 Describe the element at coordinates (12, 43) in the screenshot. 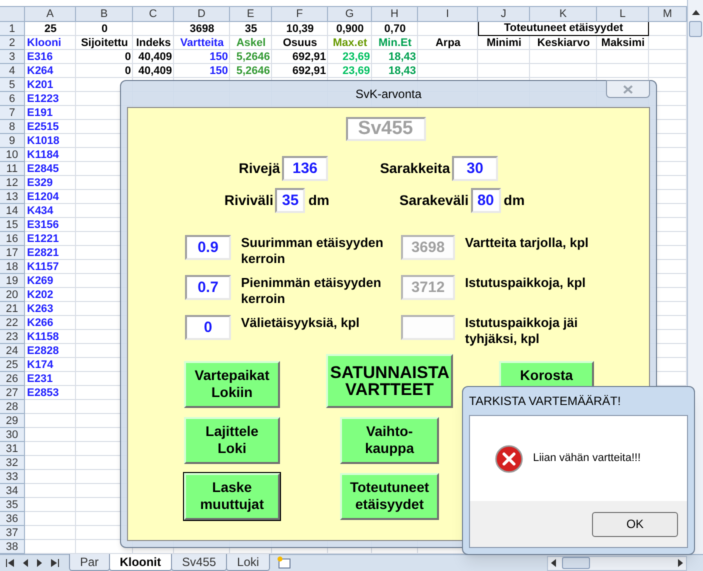

I see `row-header: 2` at that location.